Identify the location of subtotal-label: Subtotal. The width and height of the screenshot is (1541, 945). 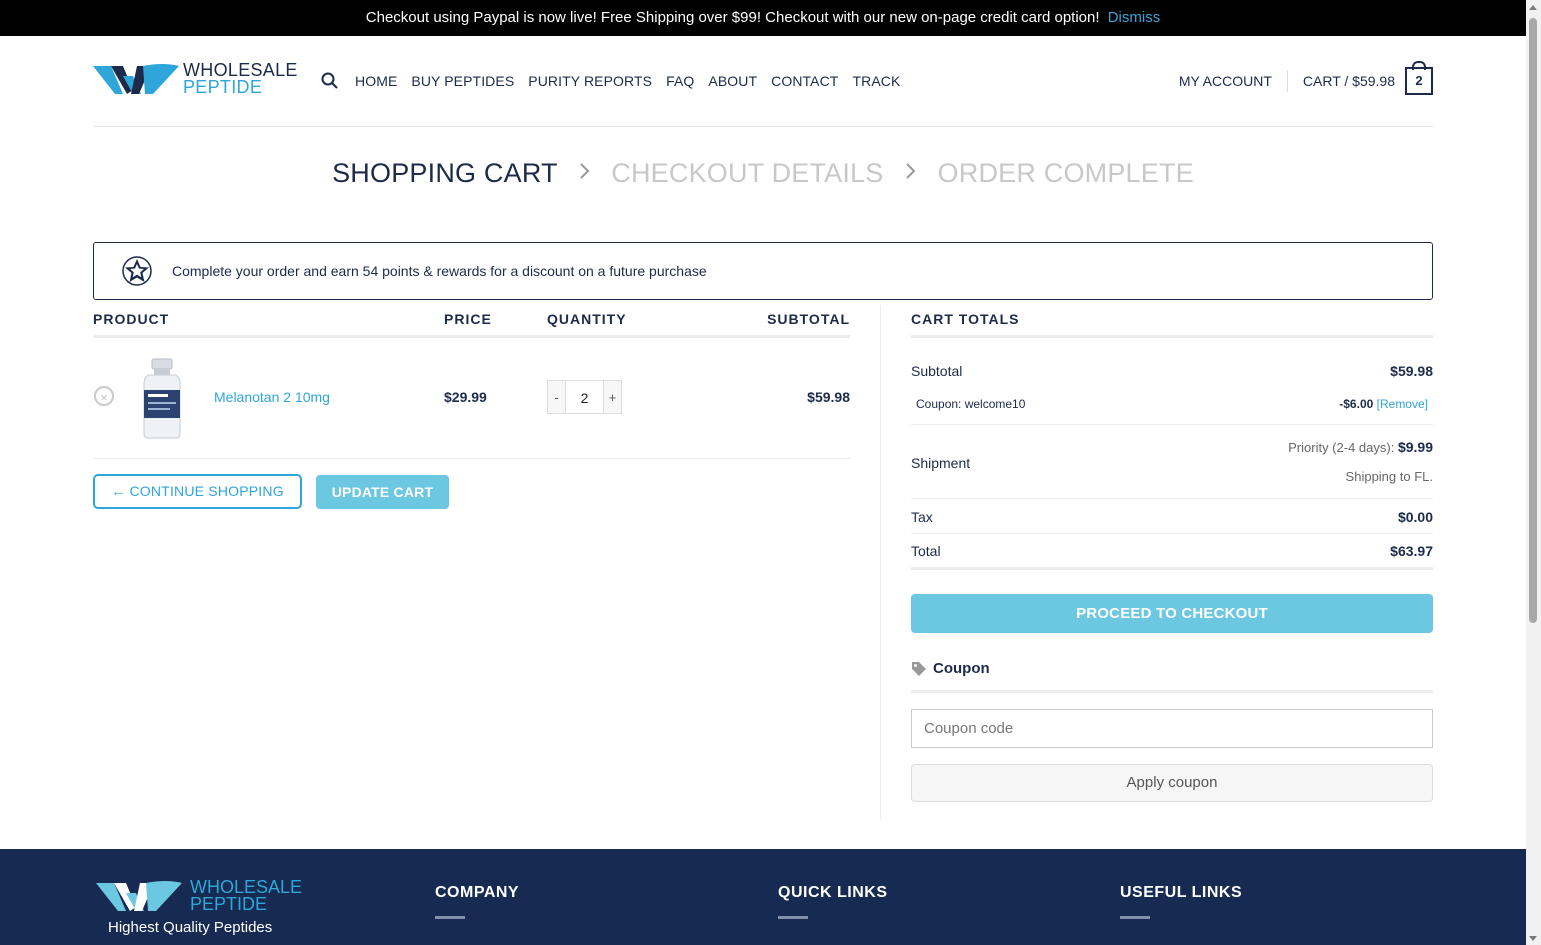
(937, 371).